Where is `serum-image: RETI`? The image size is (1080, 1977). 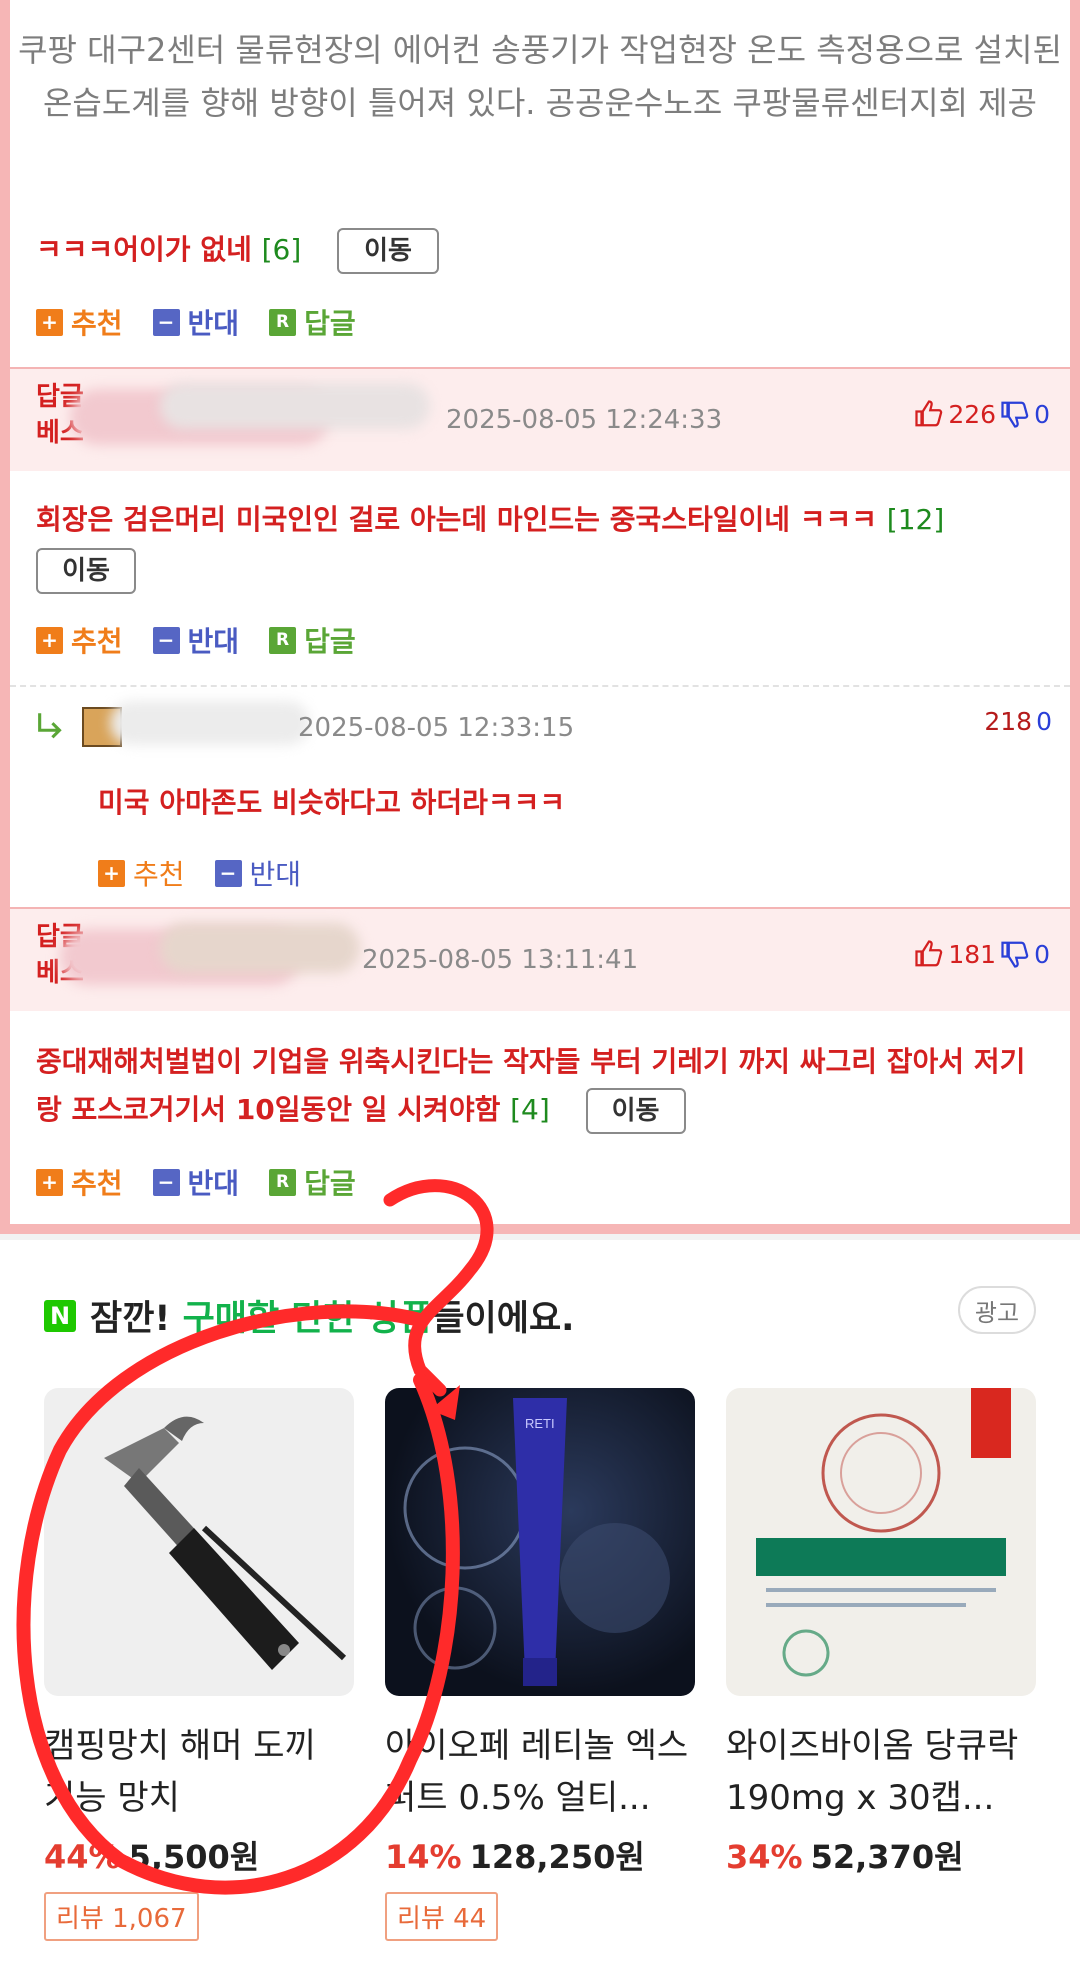
serum-image: RETI is located at coordinates (536, 1542).